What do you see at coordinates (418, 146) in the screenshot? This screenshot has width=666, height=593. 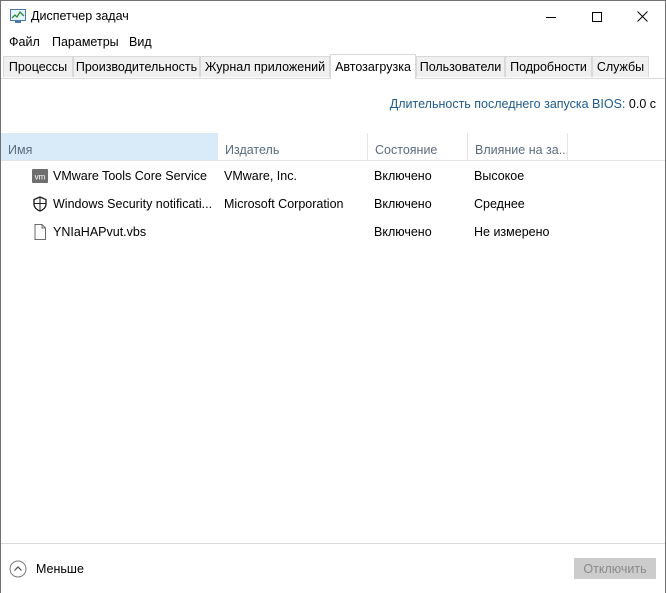 I see `column-status-header: Состояние` at bounding box center [418, 146].